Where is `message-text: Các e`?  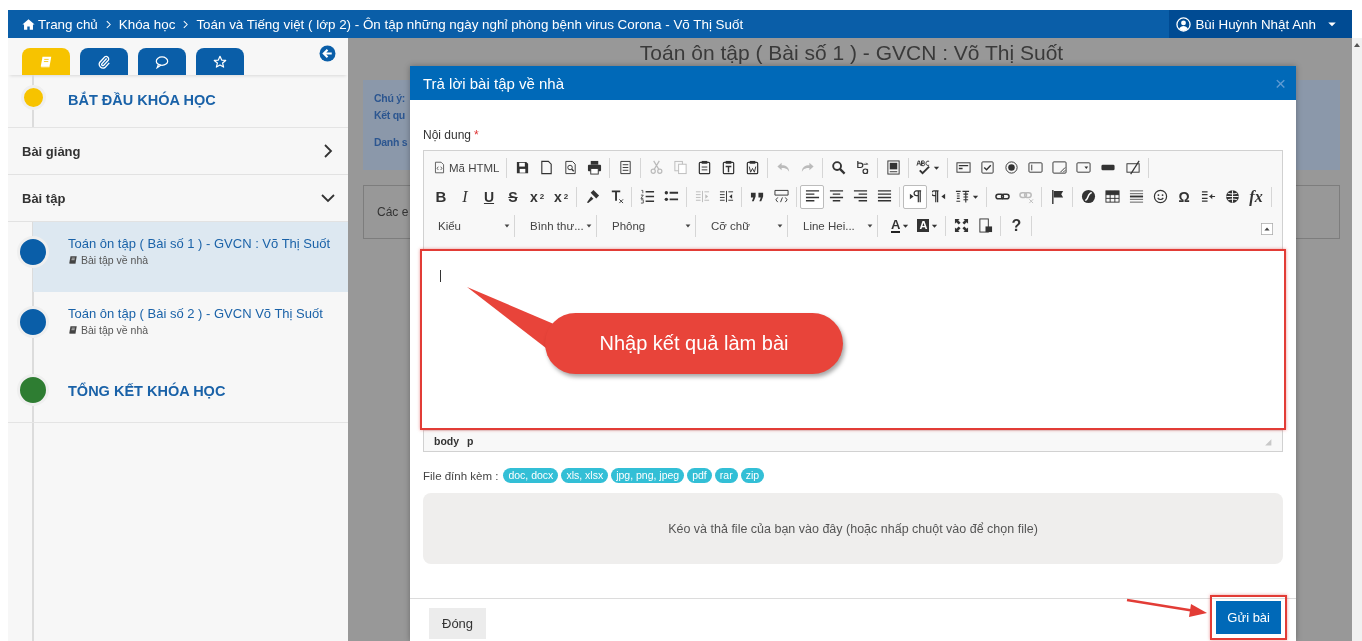
message-text: Các e is located at coordinates (393, 212).